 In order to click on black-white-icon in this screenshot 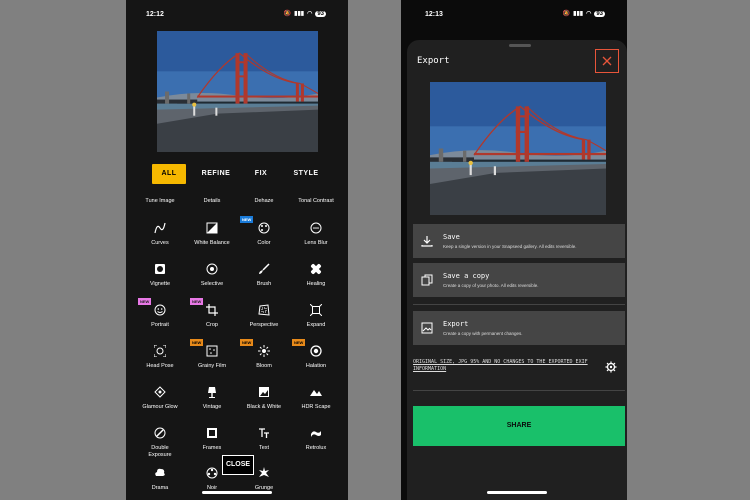, I will do `click(264, 392)`.